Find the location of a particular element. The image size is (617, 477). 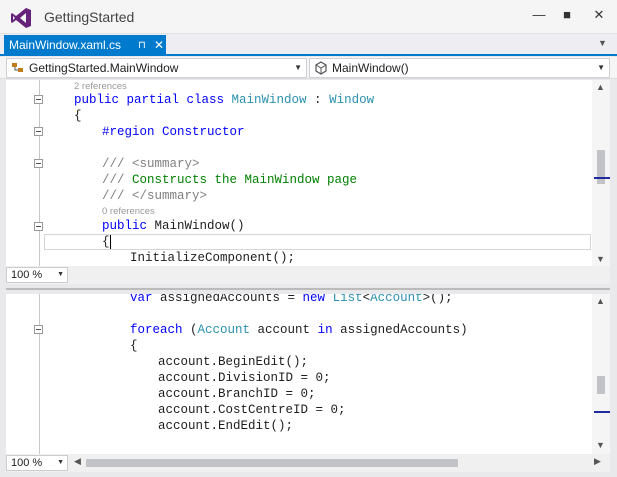

code-line-region: #region Constructor is located at coordinates (173, 132).